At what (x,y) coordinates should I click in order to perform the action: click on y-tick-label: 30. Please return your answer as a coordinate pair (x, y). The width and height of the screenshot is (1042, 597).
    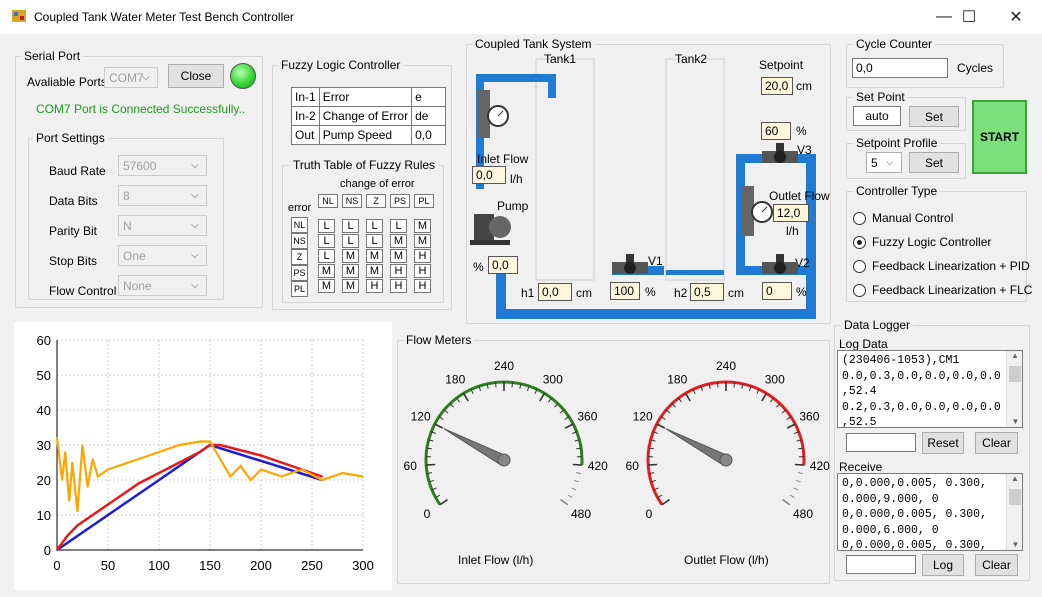
    Looking at the image, I should click on (44, 445).